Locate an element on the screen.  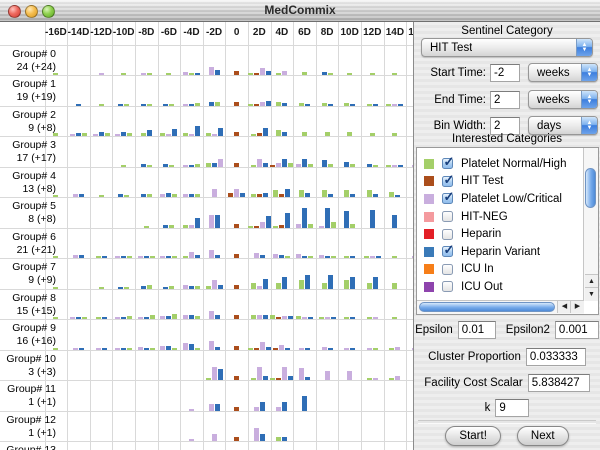
end-time-unit-select: weeks ▲ ▼ is located at coordinates (563, 99).